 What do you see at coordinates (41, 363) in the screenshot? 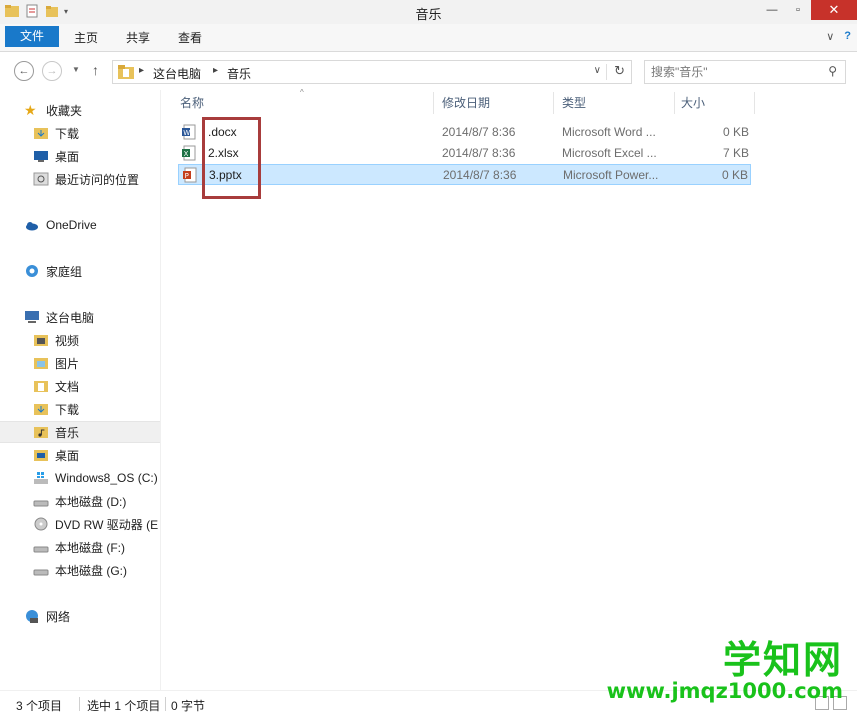
I see `pictures-folder-icon` at bounding box center [41, 363].